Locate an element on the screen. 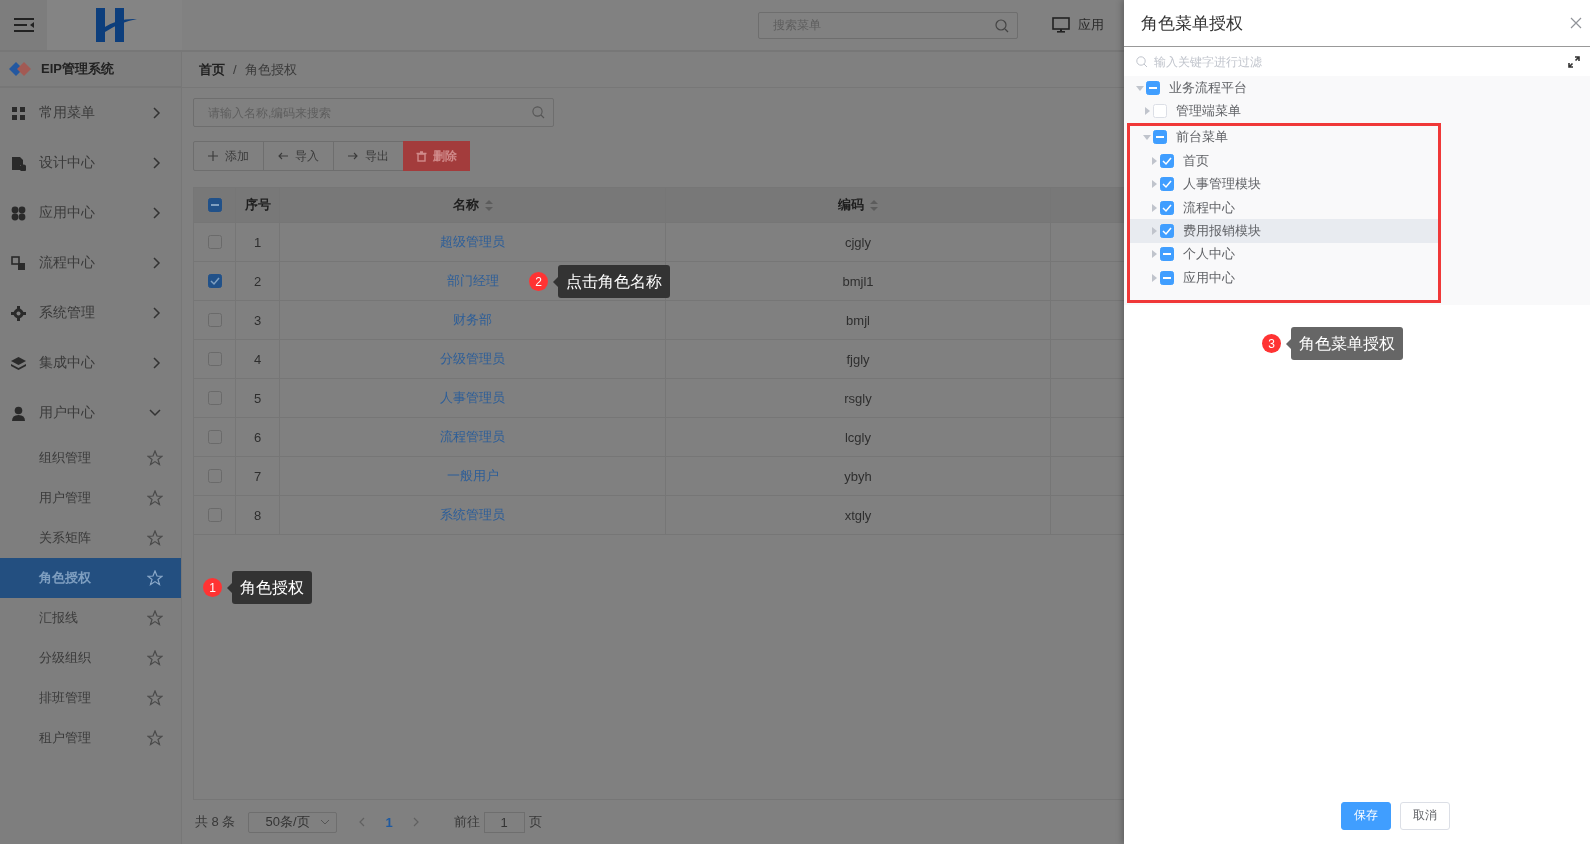  user-icon is located at coordinates (18, 413).